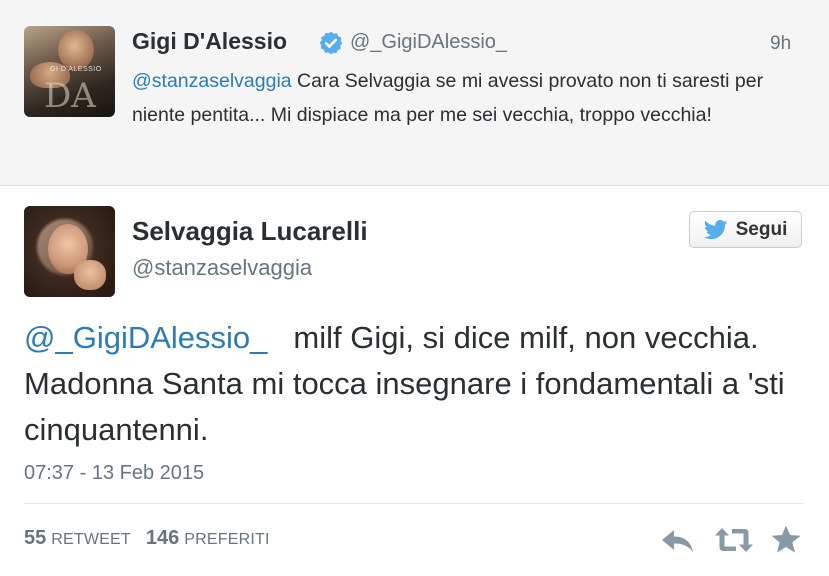 The height and width of the screenshot is (576, 829). What do you see at coordinates (786, 539) in the screenshot?
I see `star-icon` at bounding box center [786, 539].